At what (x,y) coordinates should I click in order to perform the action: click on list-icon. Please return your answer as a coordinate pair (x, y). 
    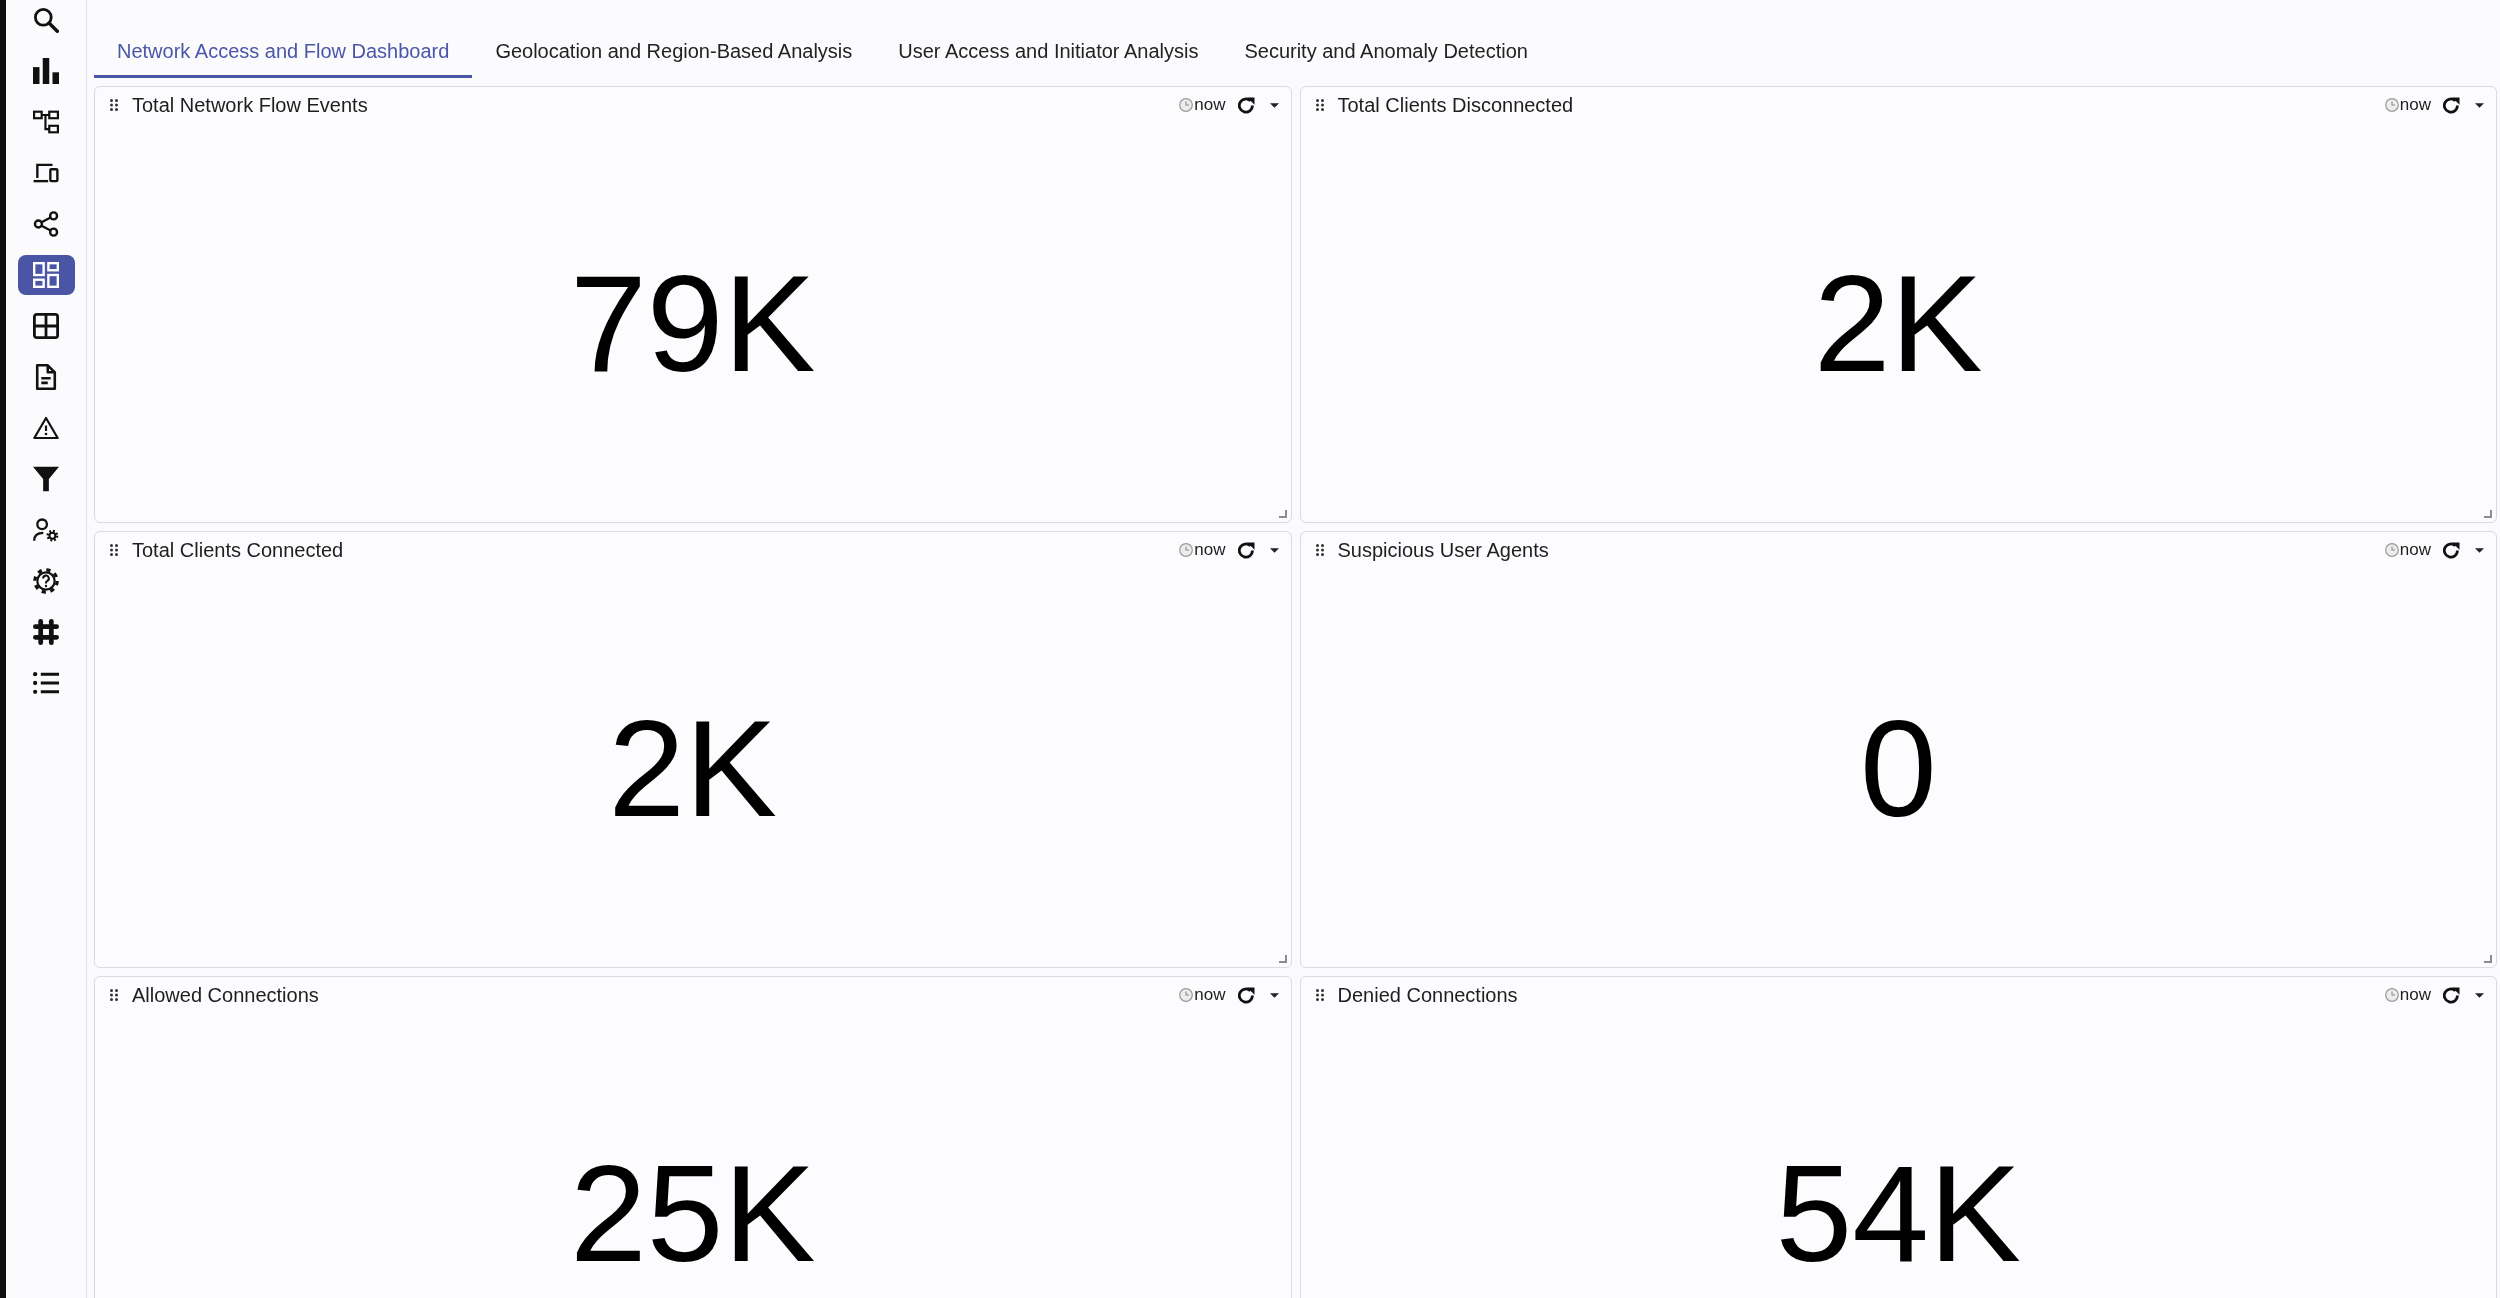
    Looking at the image, I should click on (46, 683).